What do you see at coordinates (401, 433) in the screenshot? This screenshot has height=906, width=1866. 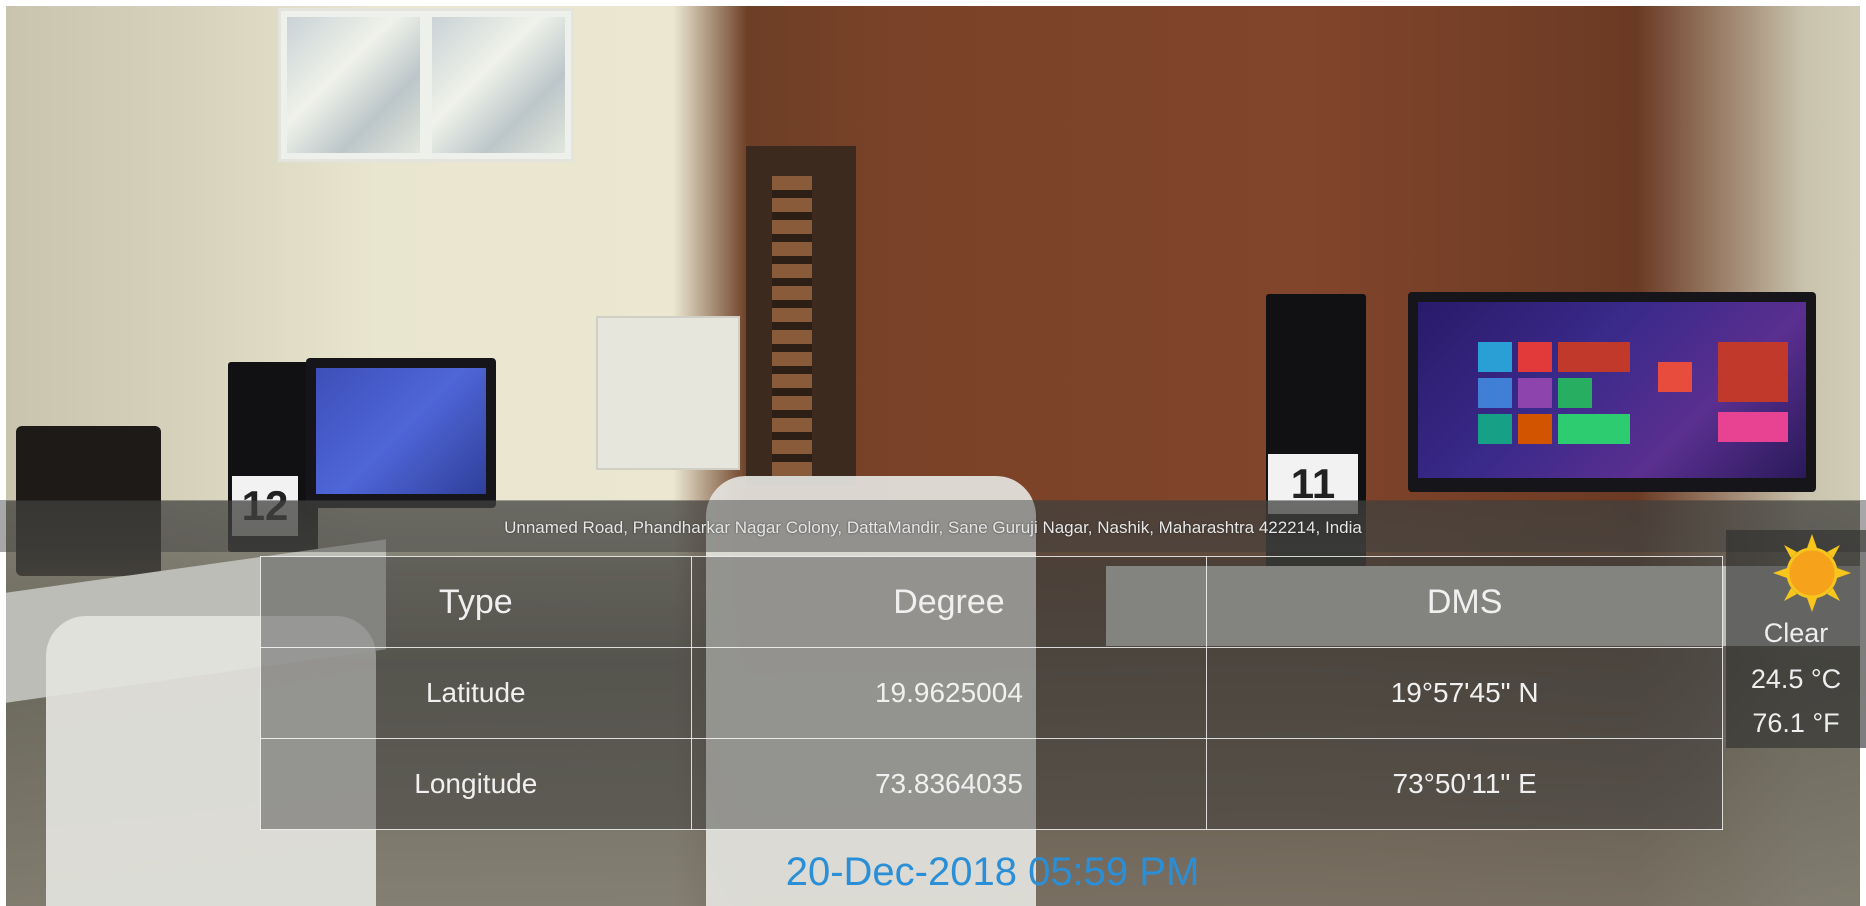 I see `left-monitor` at bounding box center [401, 433].